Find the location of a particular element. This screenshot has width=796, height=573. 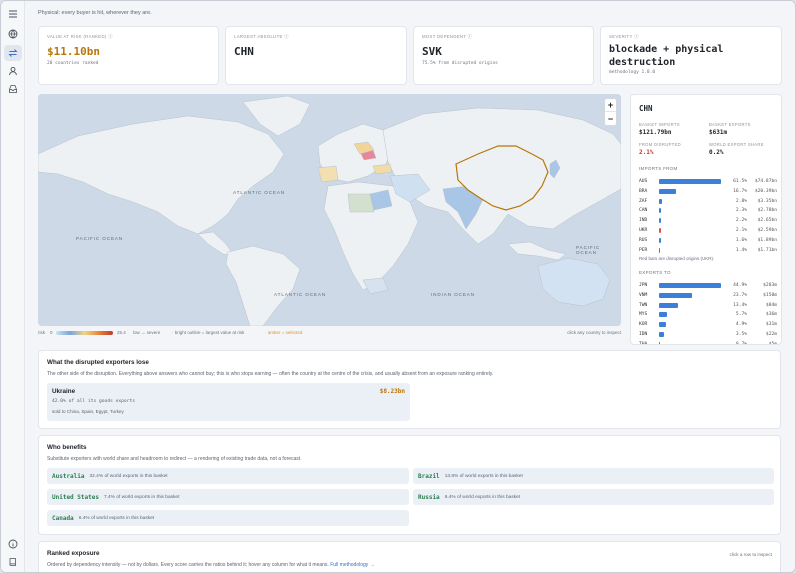

kpi-value: CHN is located at coordinates (244, 51).